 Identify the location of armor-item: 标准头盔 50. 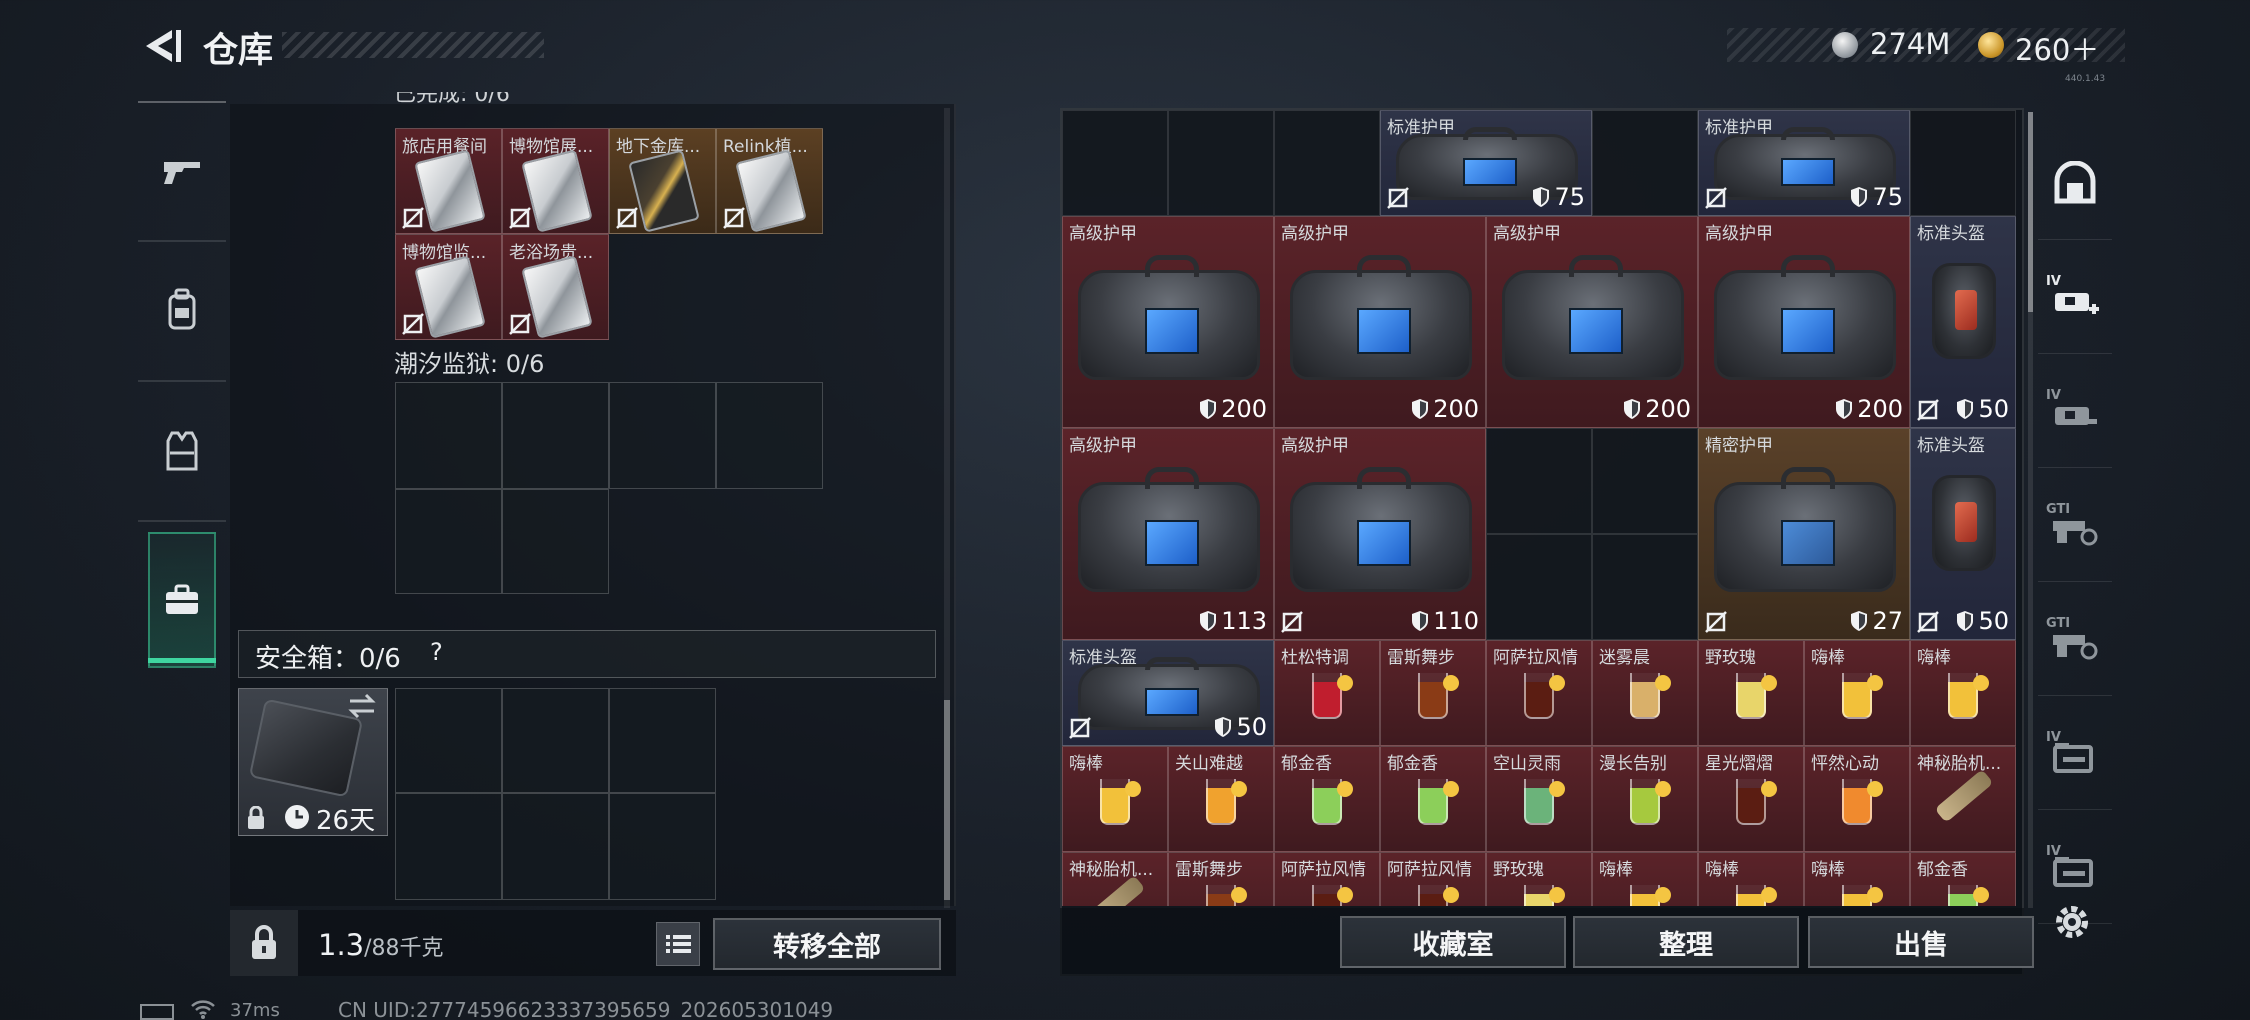
(1168, 693).